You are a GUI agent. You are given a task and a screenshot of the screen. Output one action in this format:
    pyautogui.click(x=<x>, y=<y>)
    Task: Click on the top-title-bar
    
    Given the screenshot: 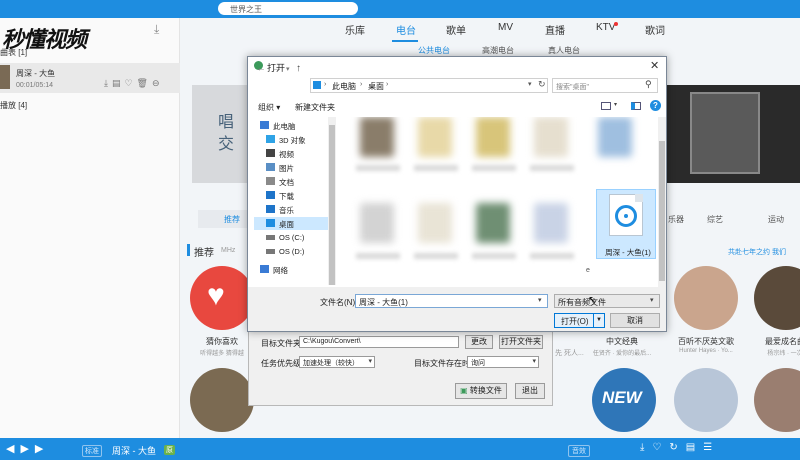 What is the action you would take?
    pyautogui.click(x=400, y=9)
    